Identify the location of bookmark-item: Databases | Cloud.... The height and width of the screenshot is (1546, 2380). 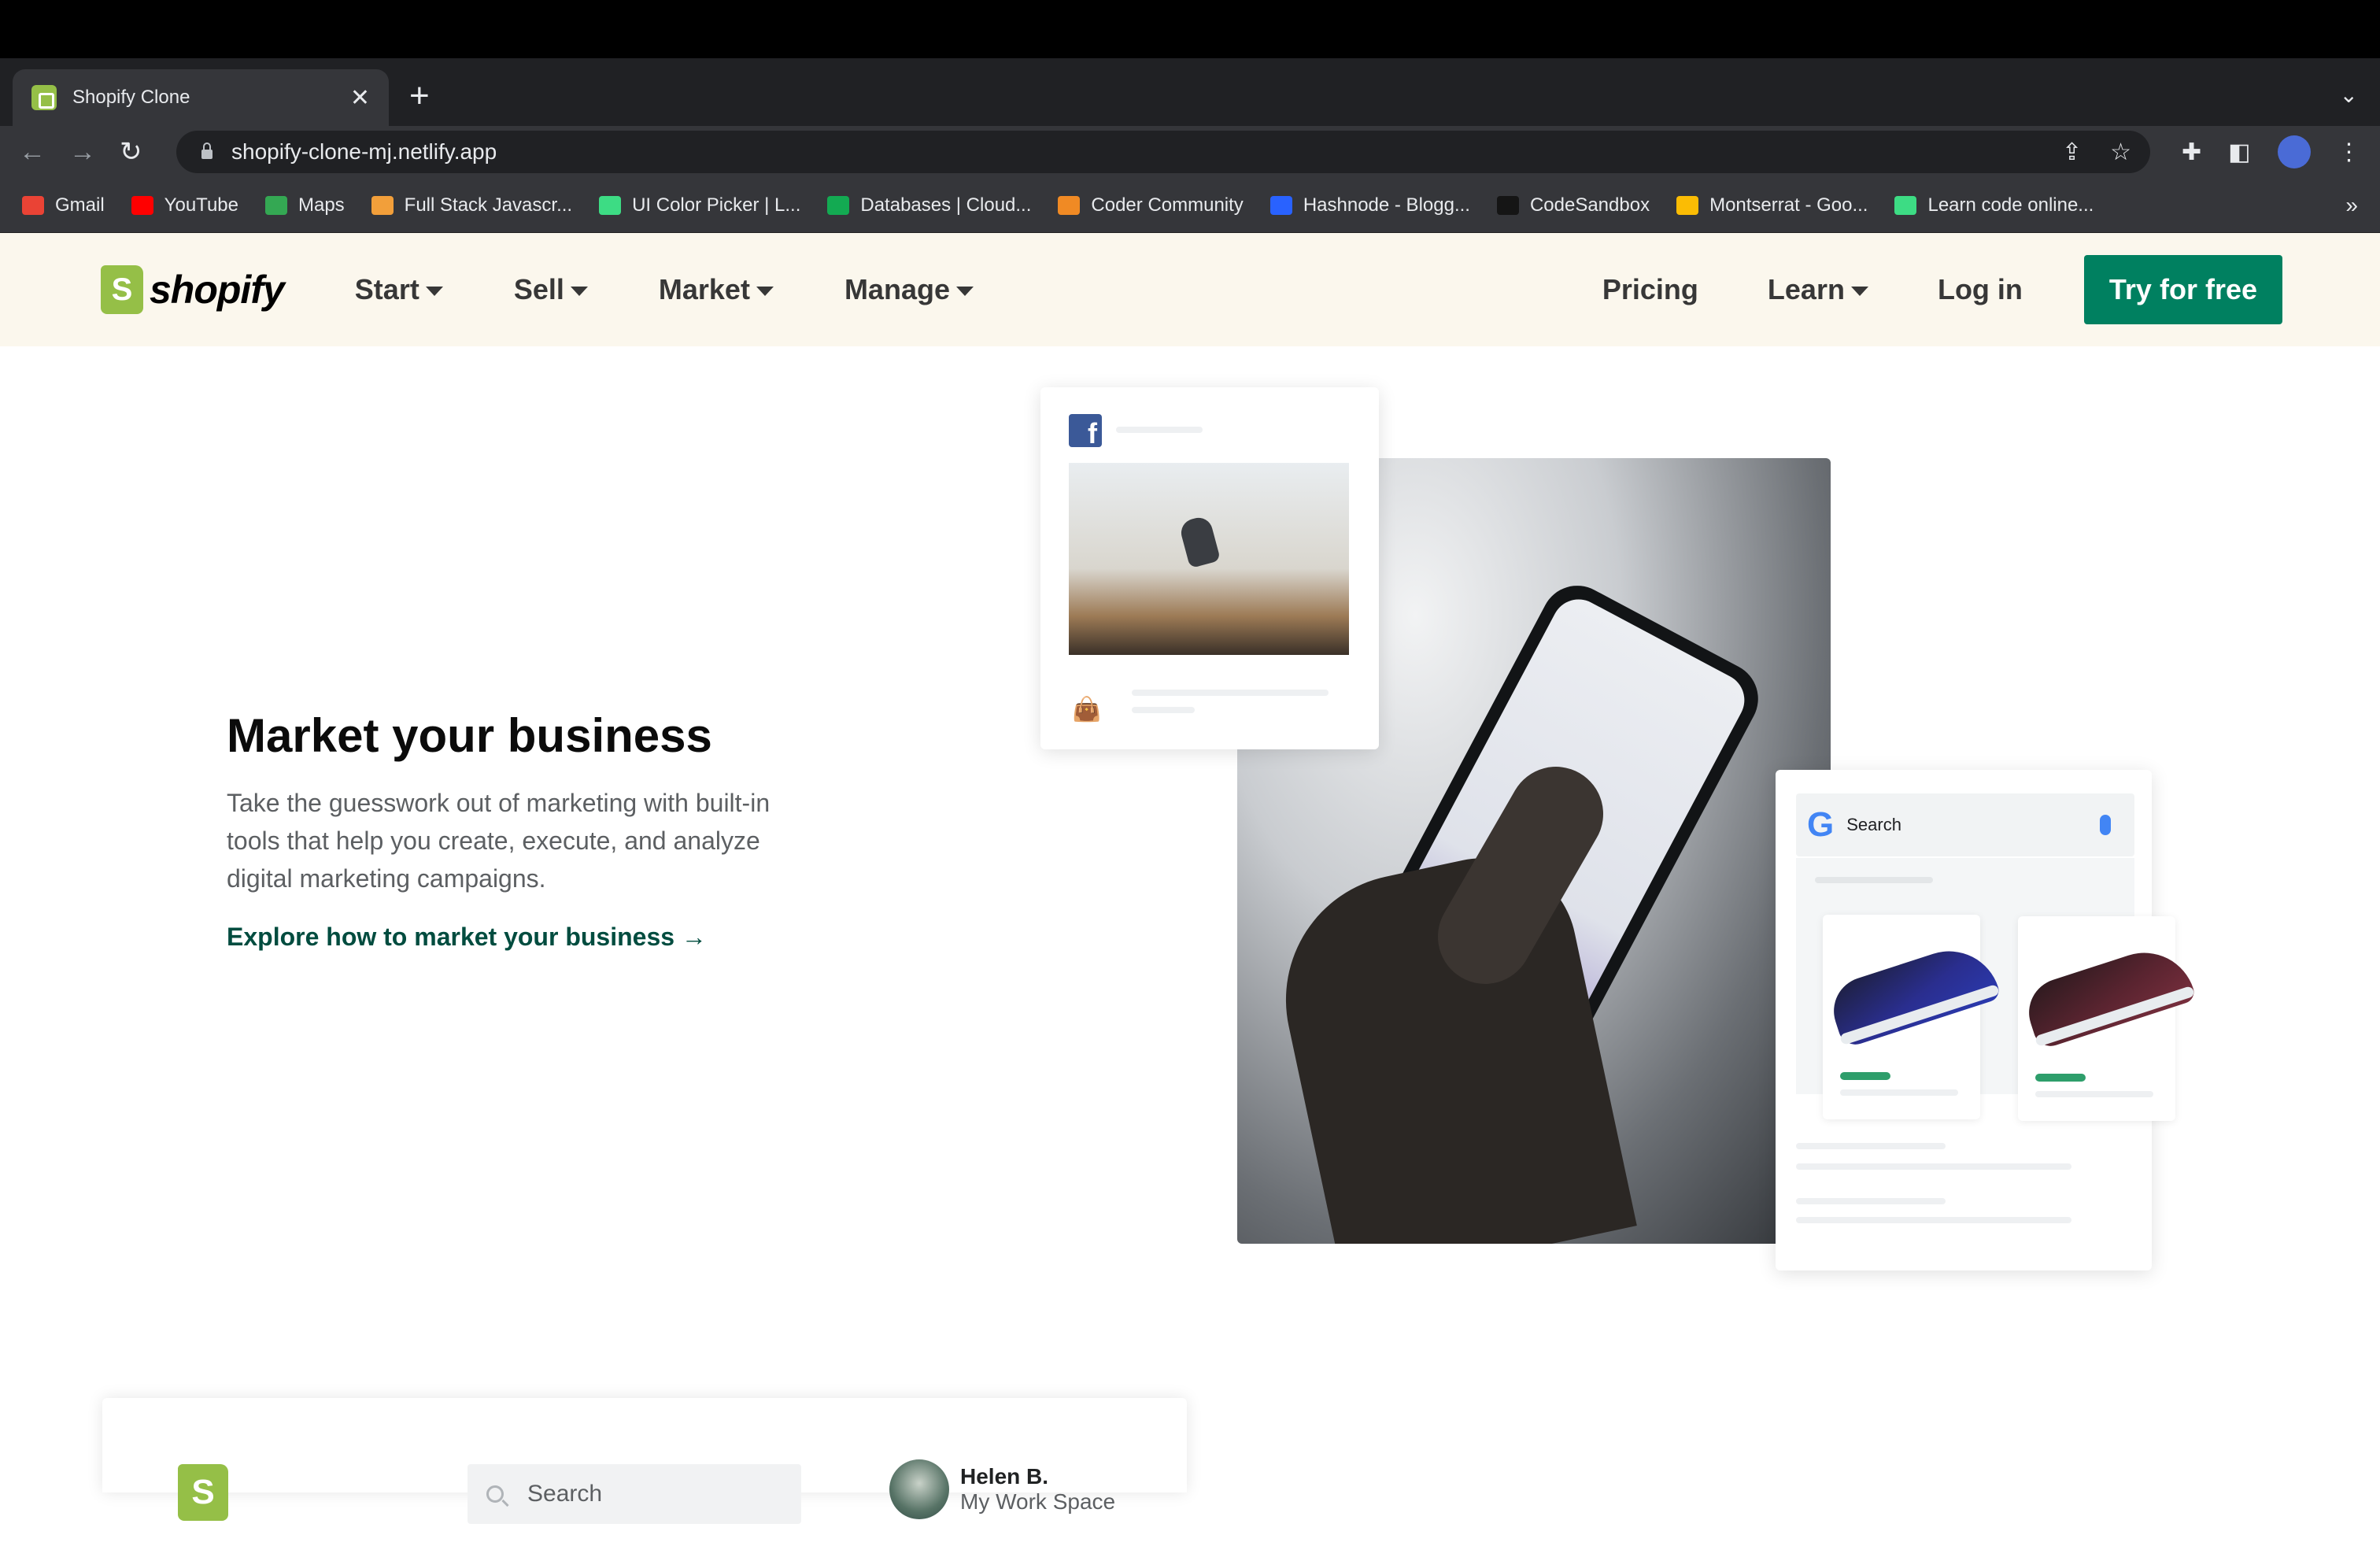
(929, 205).